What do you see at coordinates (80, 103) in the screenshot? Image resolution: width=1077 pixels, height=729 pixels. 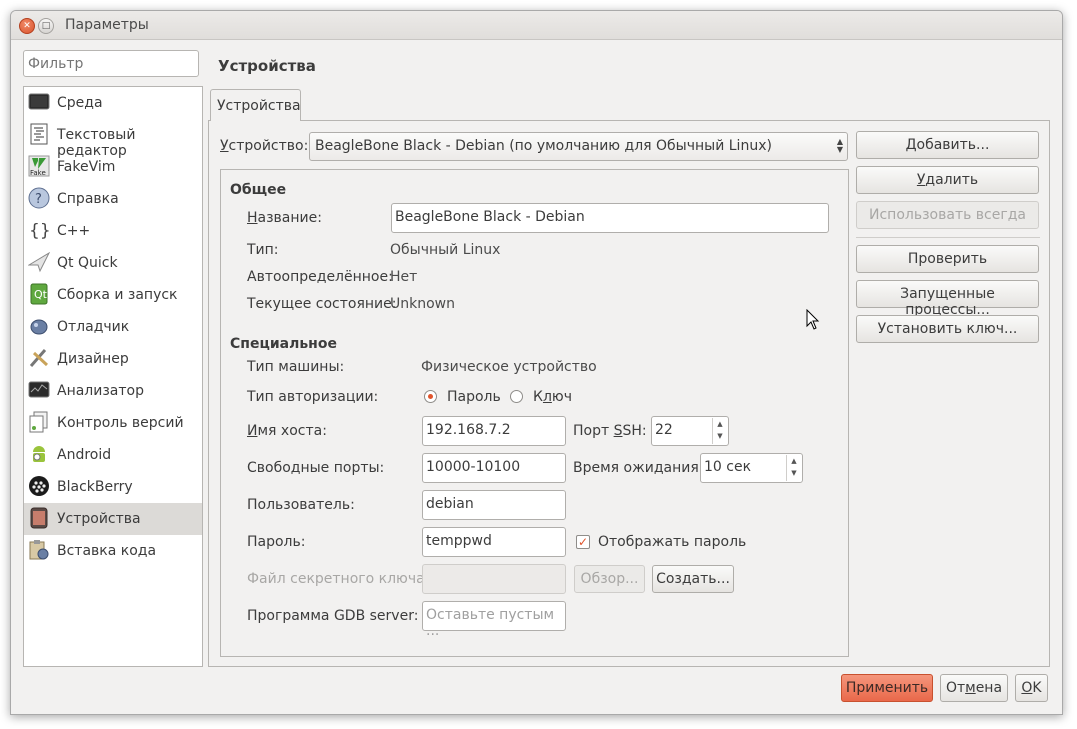 I see `category-label: Среда` at bounding box center [80, 103].